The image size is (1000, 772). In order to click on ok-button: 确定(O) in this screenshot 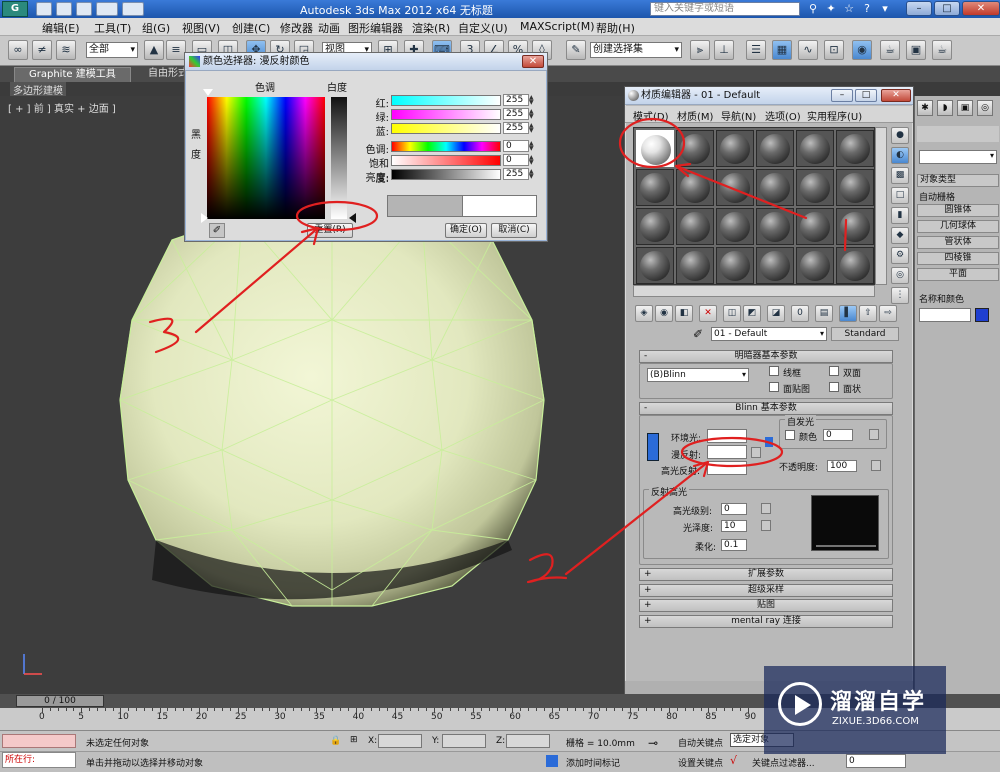, I will do `click(466, 230)`.